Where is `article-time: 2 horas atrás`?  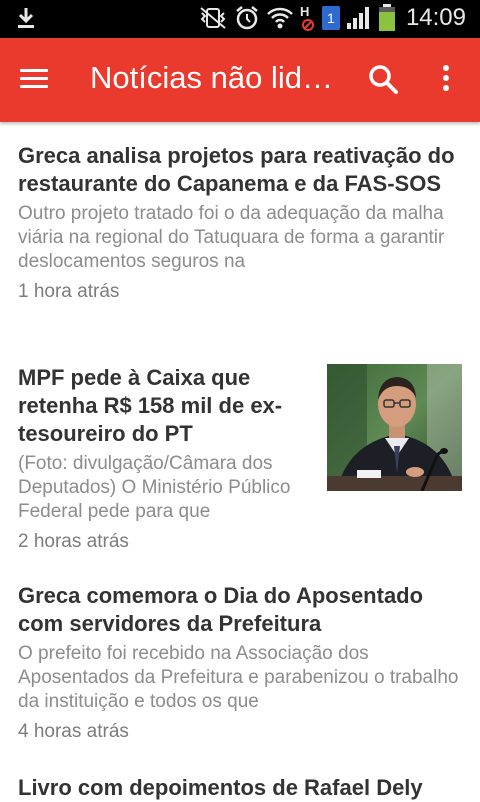
article-time: 2 horas atrás is located at coordinates (73, 541).